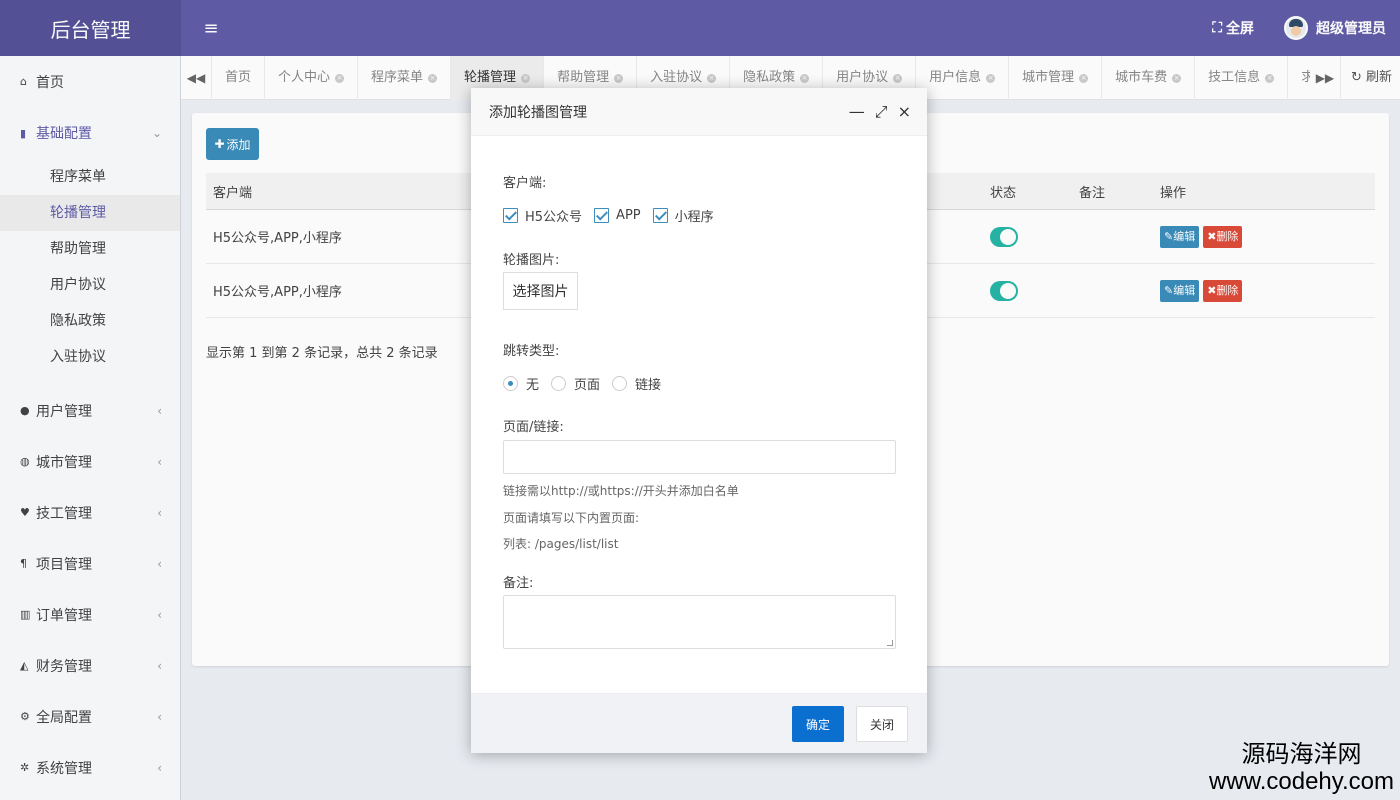  Describe the element at coordinates (521, 383) in the screenshot. I see `radio-none: 无` at that location.